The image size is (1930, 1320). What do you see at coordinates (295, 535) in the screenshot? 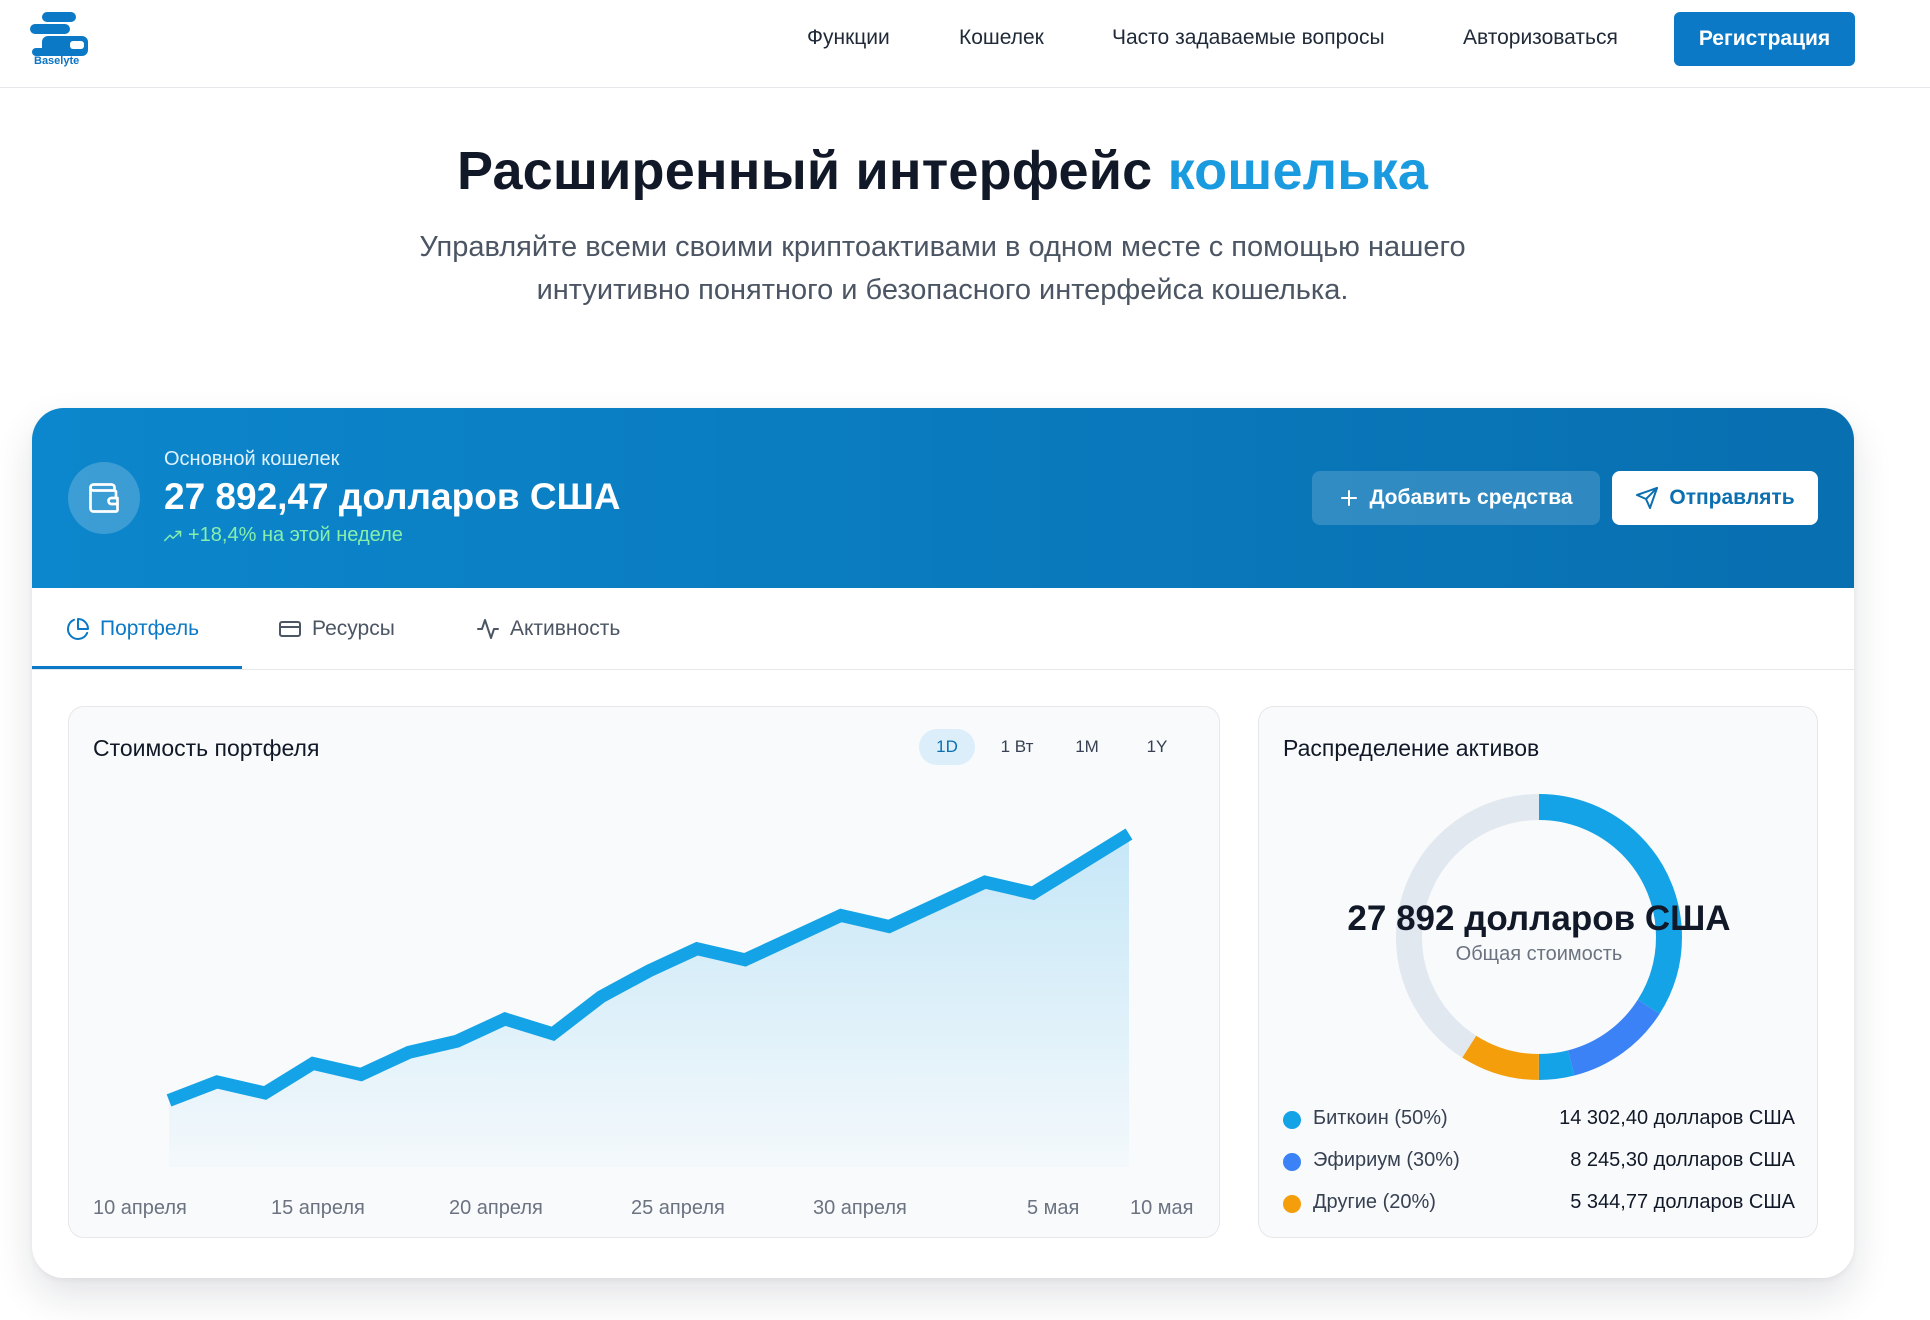
I see `wallet-change-text: +18,4% на этой неделе` at bounding box center [295, 535].